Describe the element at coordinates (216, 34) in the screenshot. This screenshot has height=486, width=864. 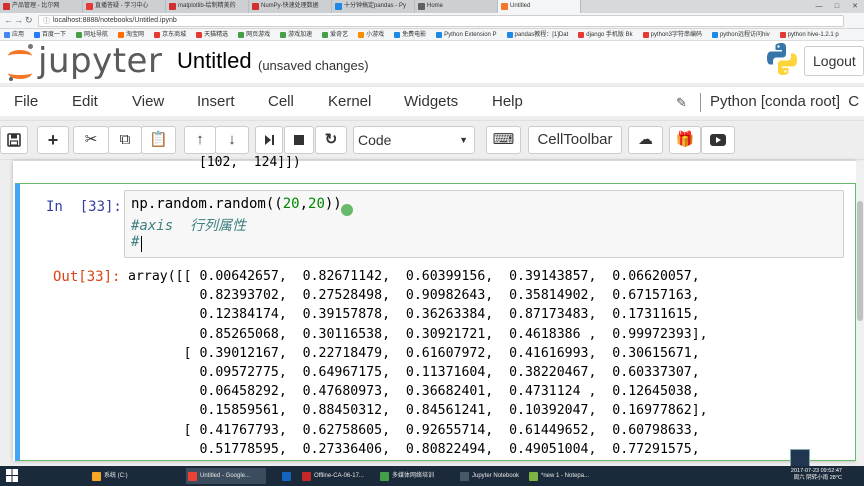
I see `bookmark-label: 天猫精选` at that location.